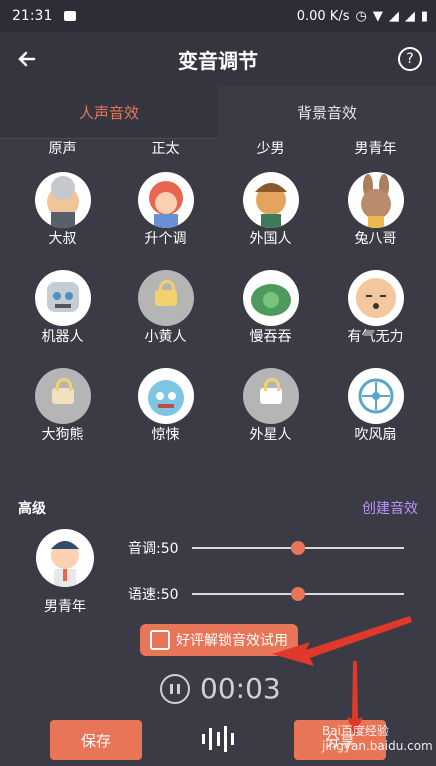 This screenshot has width=436, height=766. I want to click on effect-foreigner: 外国人, so click(270, 210).